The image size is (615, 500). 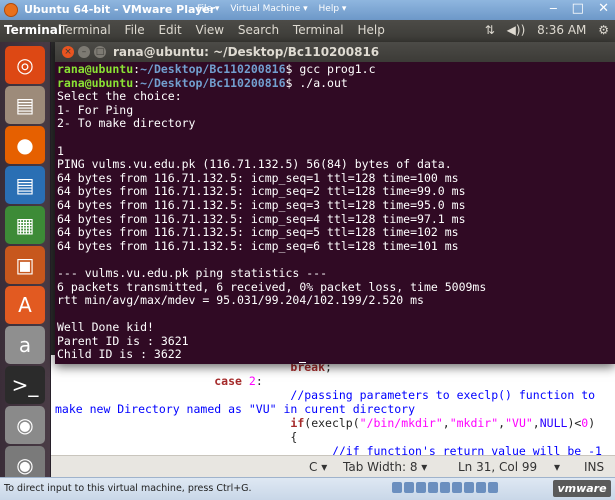 I want to click on launcher-libreoffice-impress-icon: ▣, so click(x=25, y=265).